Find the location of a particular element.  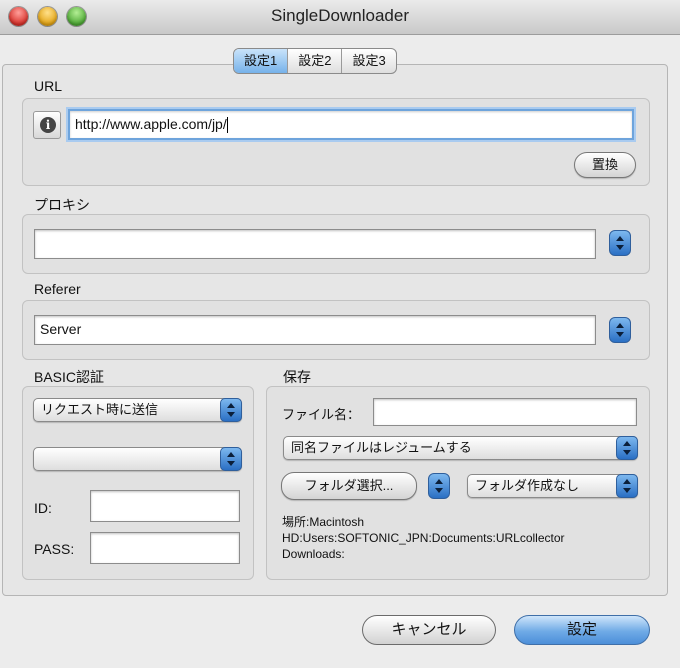

url-label: URL is located at coordinates (48, 86).